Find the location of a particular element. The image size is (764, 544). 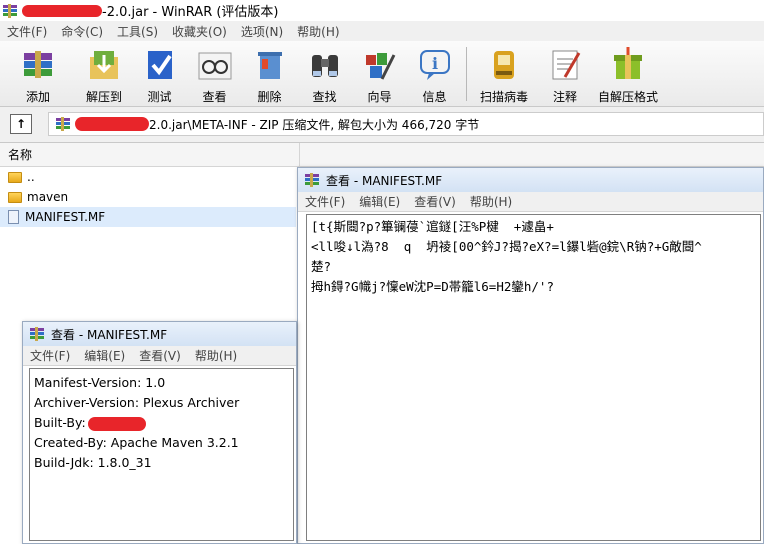

delete-bin-icon is located at coordinates (269, 65).